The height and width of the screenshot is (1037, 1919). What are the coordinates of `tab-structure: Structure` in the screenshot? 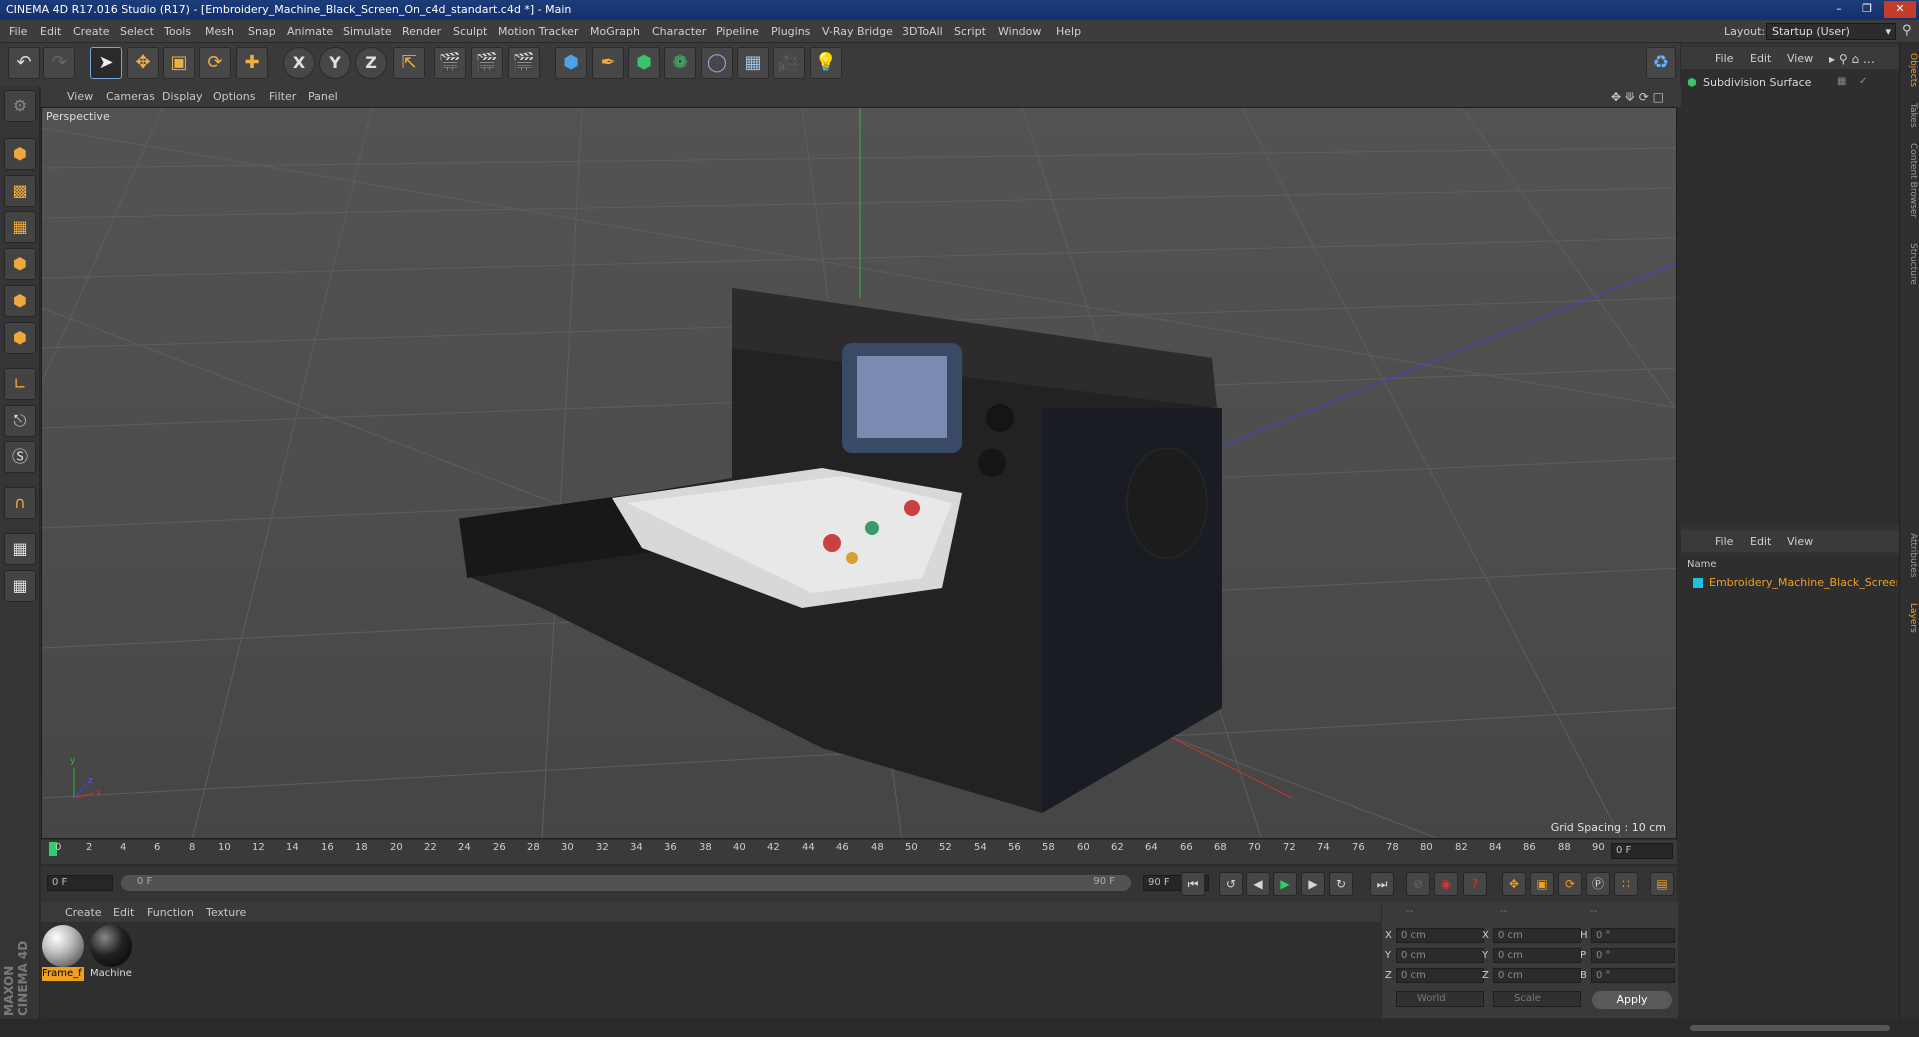 It's located at (1910, 264).